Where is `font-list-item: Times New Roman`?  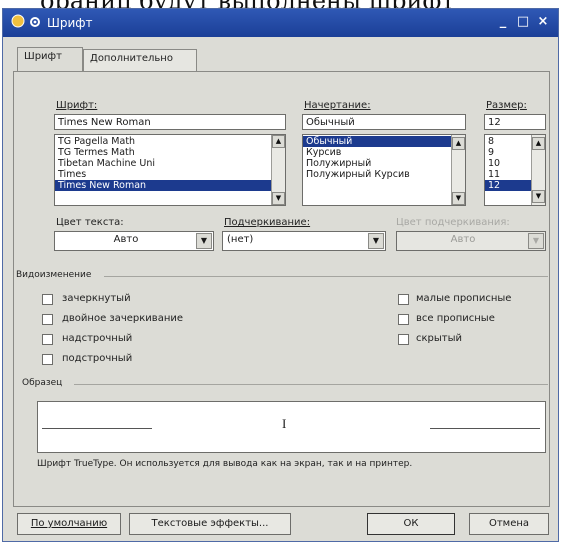 font-list-item: Times New Roman is located at coordinates (170, 185).